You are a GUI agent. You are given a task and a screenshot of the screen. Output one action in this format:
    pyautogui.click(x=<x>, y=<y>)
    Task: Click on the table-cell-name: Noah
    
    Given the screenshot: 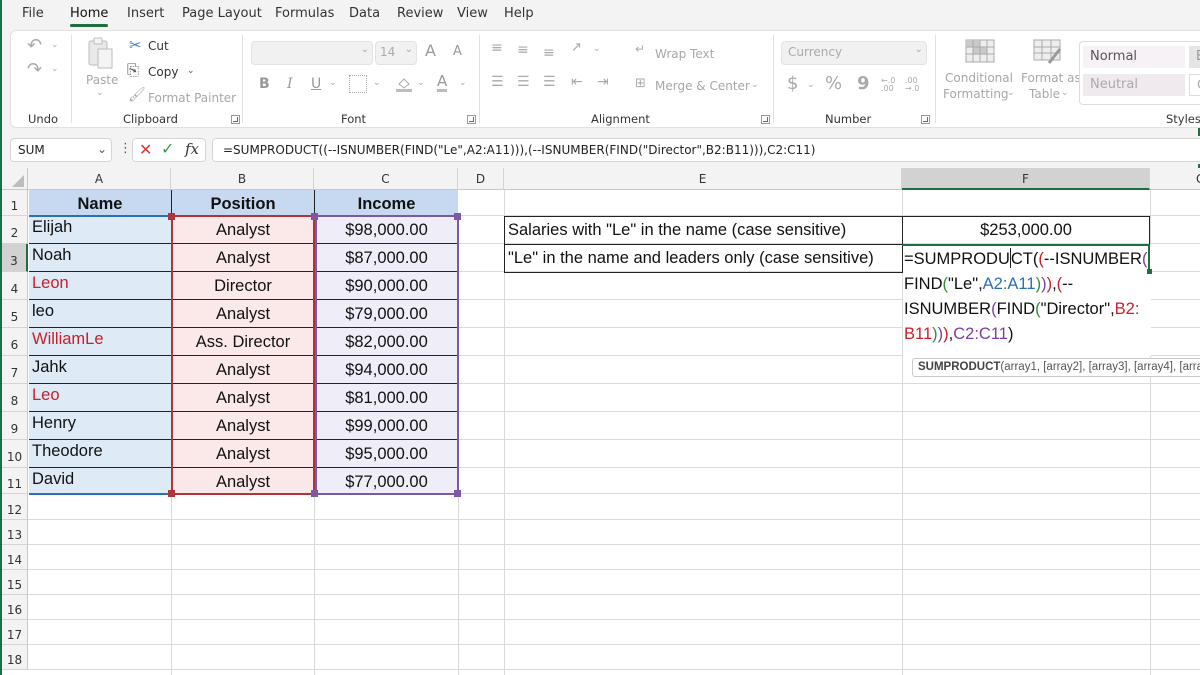 What is the action you would take?
    pyautogui.click(x=51, y=255)
    